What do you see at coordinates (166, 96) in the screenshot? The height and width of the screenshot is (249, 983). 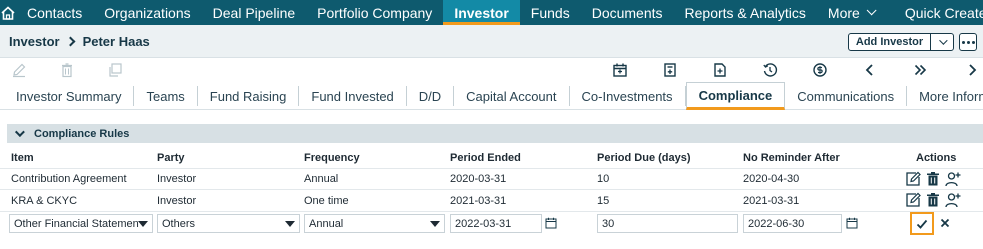 I see `tab-teams: Teams` at bounding box center [166, 96].